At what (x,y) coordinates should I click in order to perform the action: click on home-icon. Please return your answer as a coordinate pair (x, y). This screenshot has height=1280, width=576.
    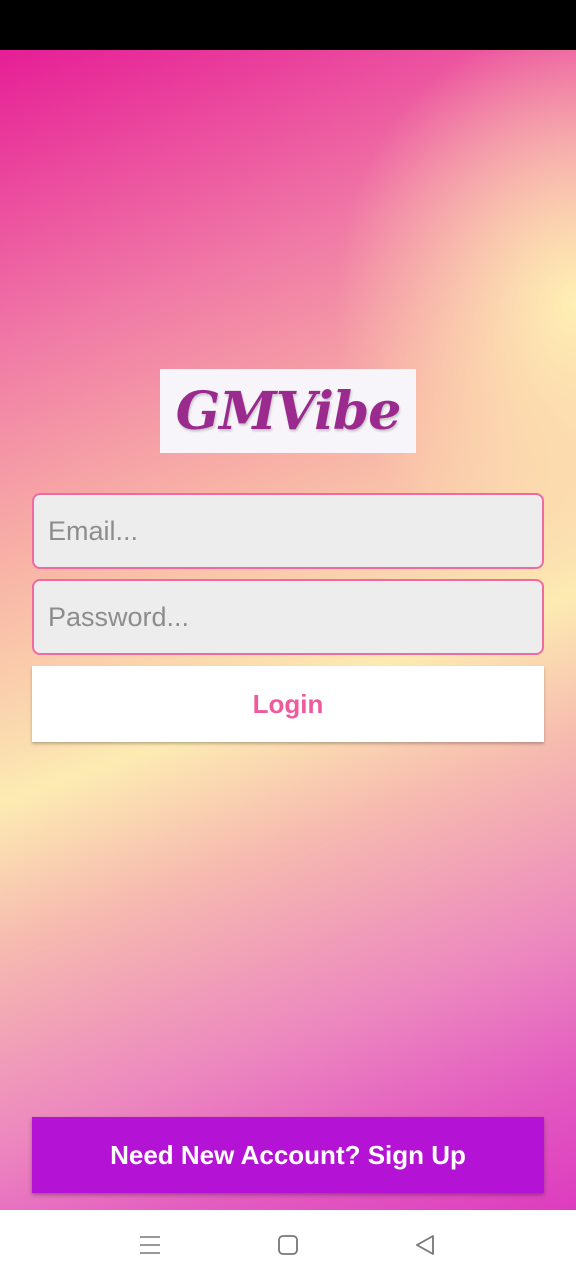
    Looking at the image, I should click on (288, 1245).